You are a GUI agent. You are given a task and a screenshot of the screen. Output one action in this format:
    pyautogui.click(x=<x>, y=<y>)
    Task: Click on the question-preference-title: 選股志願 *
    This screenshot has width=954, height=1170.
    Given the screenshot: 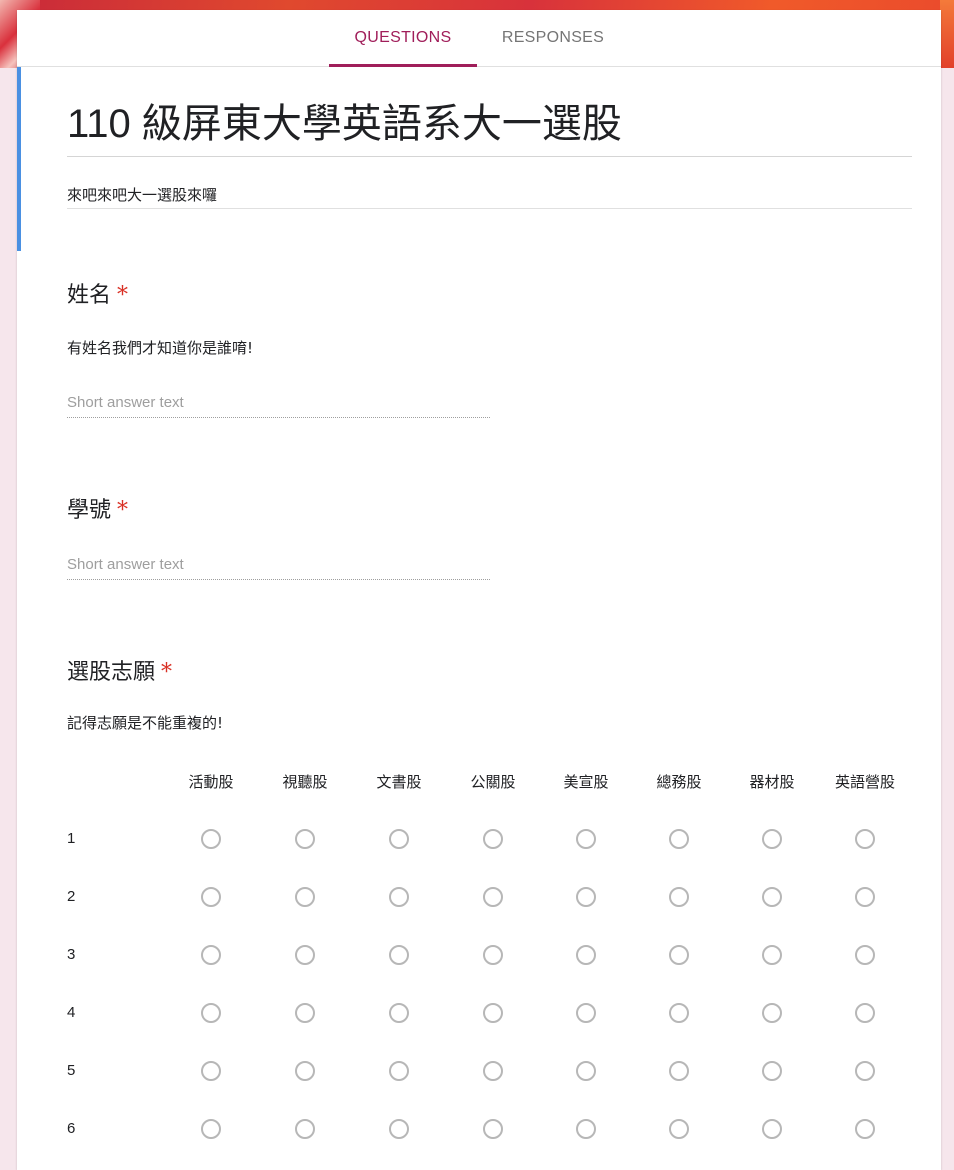 What is the action you would take?
    pyautogui.click(x=119, y=673)
    